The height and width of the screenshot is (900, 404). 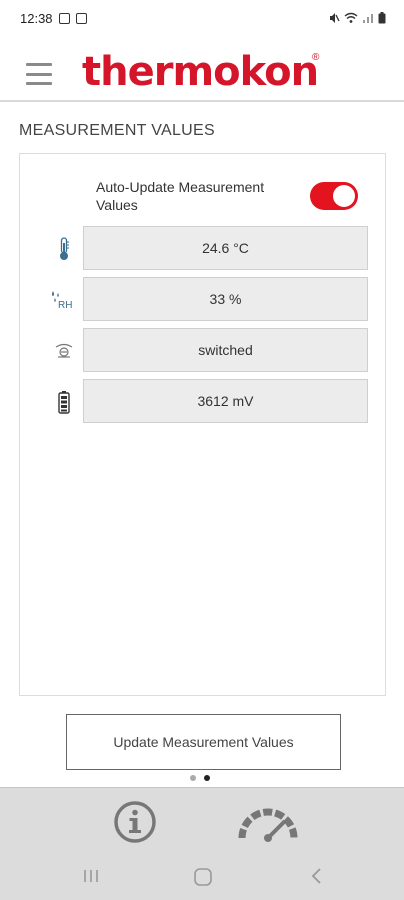 What do you see at coordinates (200, 72) in the screenshot?
I see `thermokon-logo: thermokon` at bounding box center [200, 72].